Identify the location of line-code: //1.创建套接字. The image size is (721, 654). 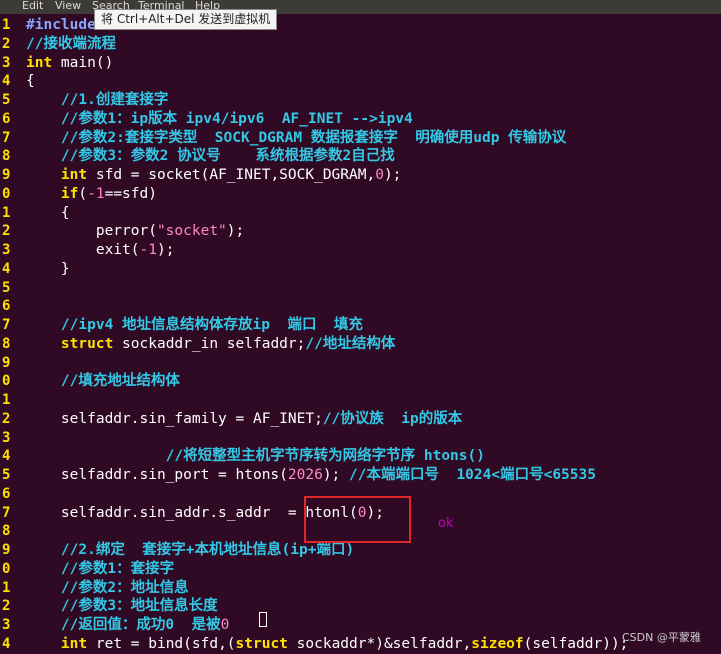
(97, 100).